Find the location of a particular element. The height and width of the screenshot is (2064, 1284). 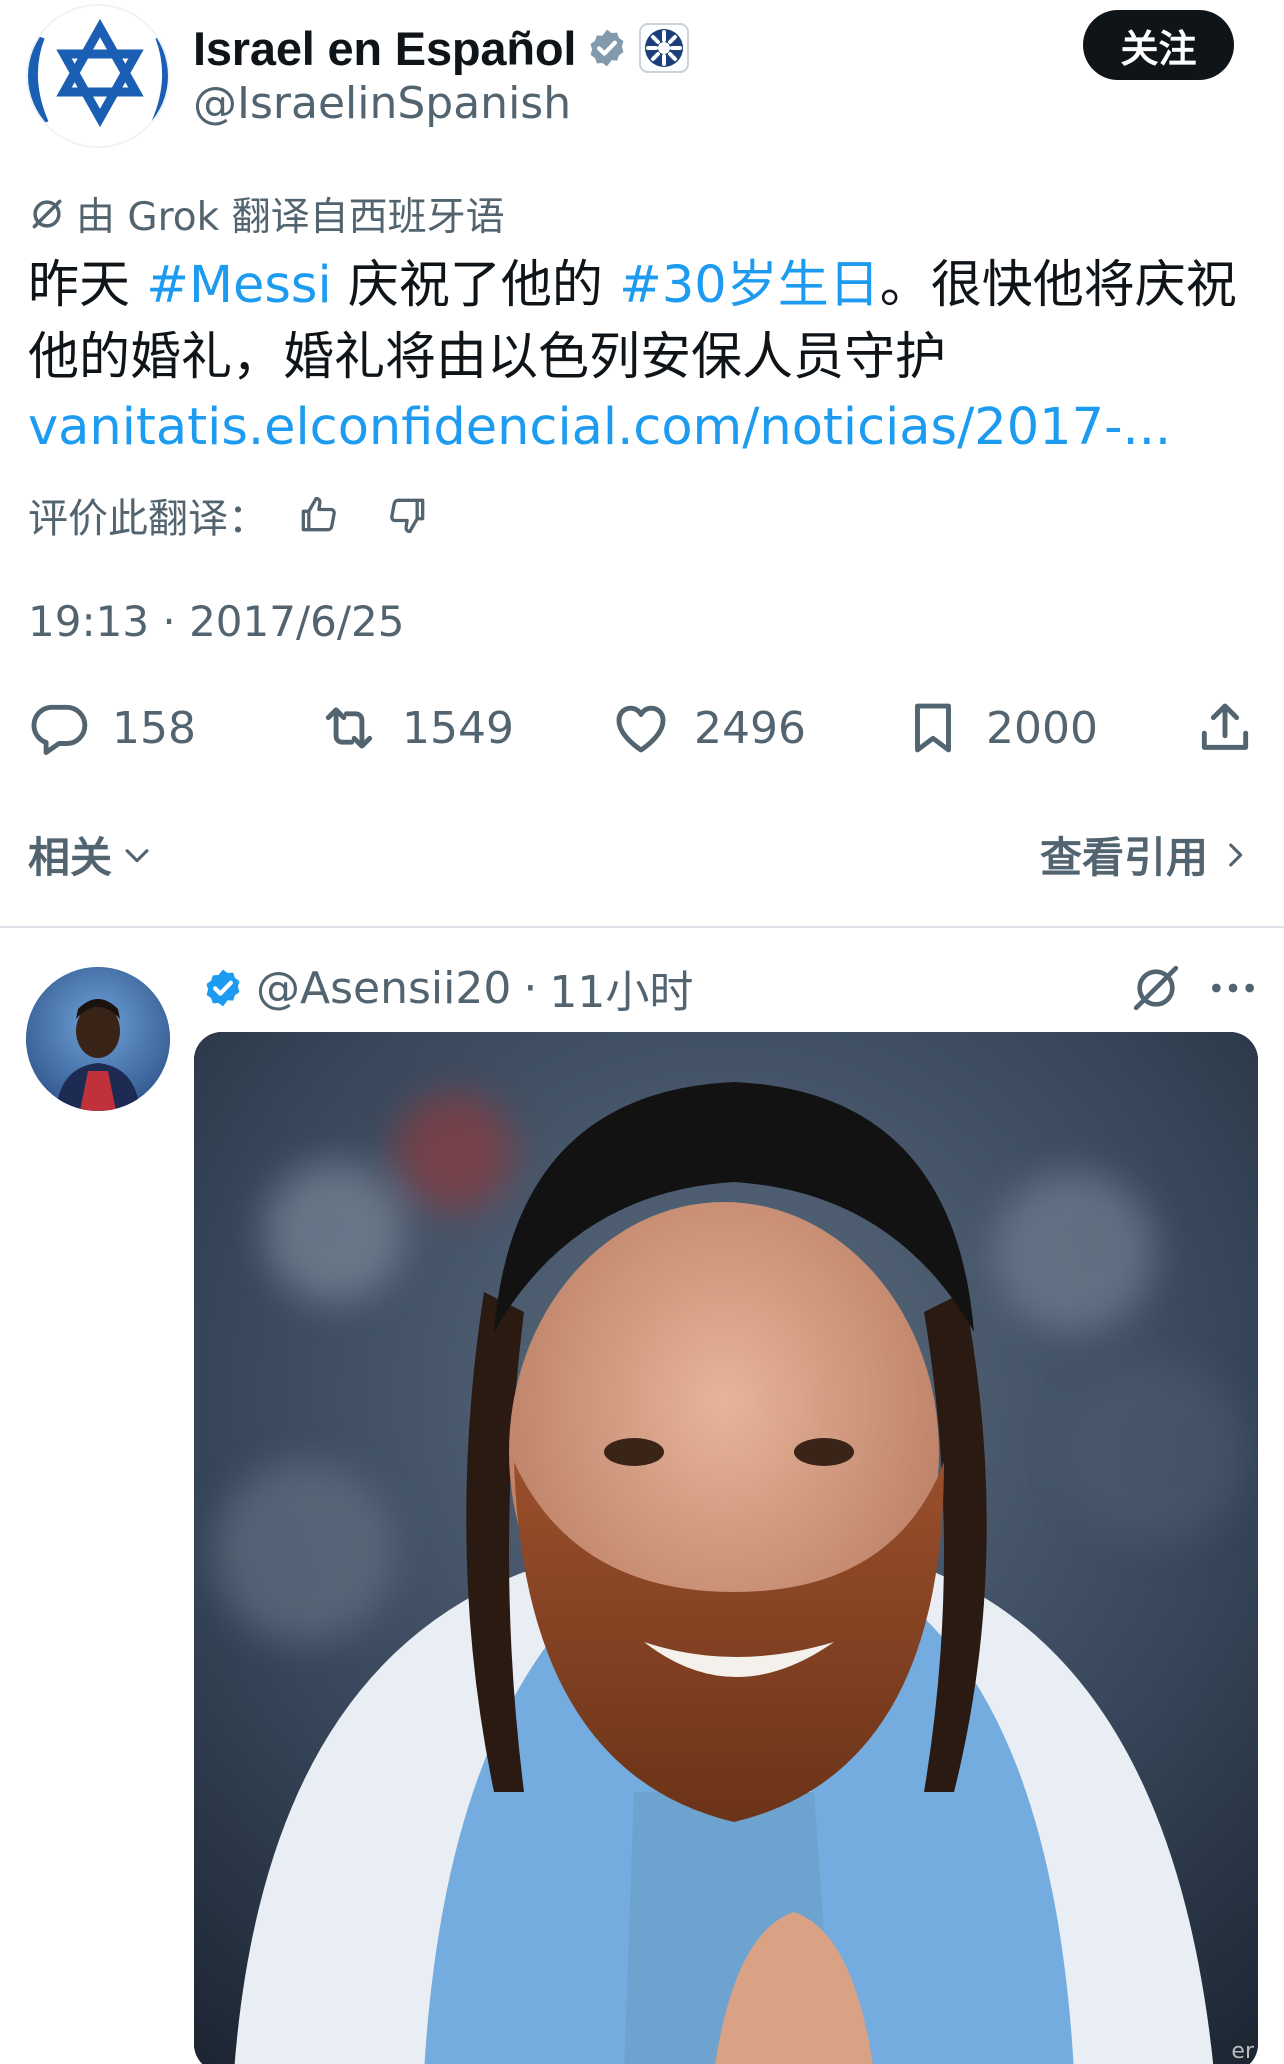

reply-bubble-icon is located at coordinates (59, 729).